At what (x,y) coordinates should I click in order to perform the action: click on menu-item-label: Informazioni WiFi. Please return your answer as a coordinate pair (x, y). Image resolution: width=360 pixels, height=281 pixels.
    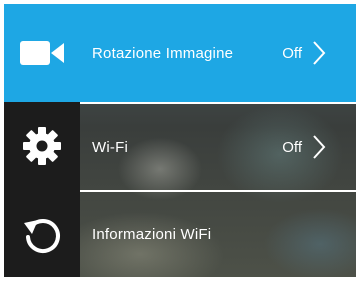
    Looking at the image, I should click on (152, 234).